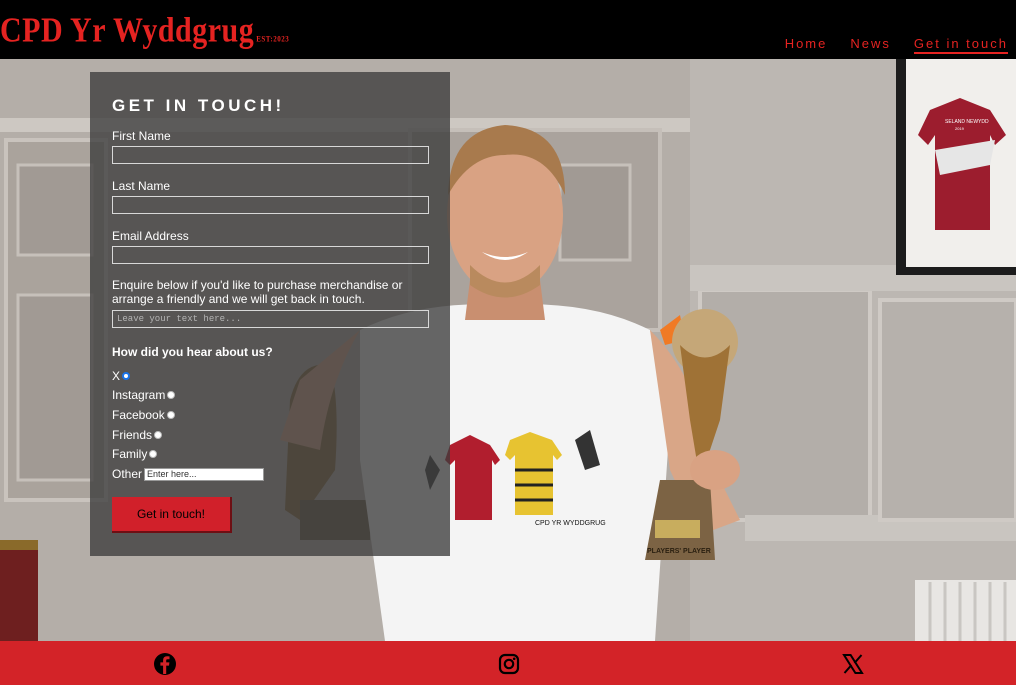  I want to click on submit-button: Get in touch!, so click(172, 515).